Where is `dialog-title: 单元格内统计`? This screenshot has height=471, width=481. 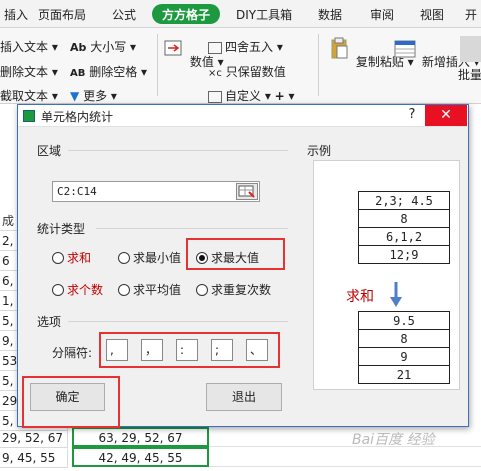 dialog-title: 单元格内统计 is located at coordinates (77, 117).